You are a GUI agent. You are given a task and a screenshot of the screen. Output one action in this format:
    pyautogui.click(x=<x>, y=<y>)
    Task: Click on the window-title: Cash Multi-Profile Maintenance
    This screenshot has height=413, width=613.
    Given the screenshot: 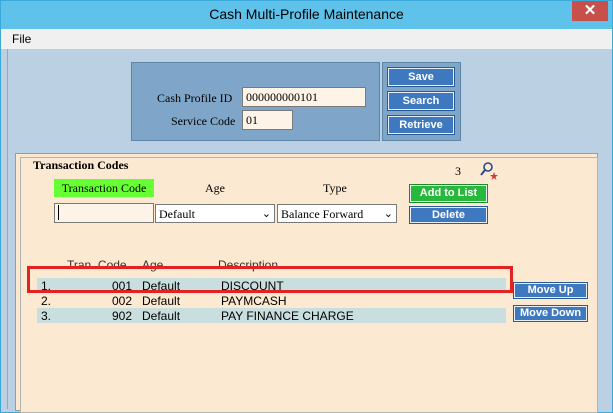 What is the action you would take?
    pyautogui.click(x=306, y=14)
    